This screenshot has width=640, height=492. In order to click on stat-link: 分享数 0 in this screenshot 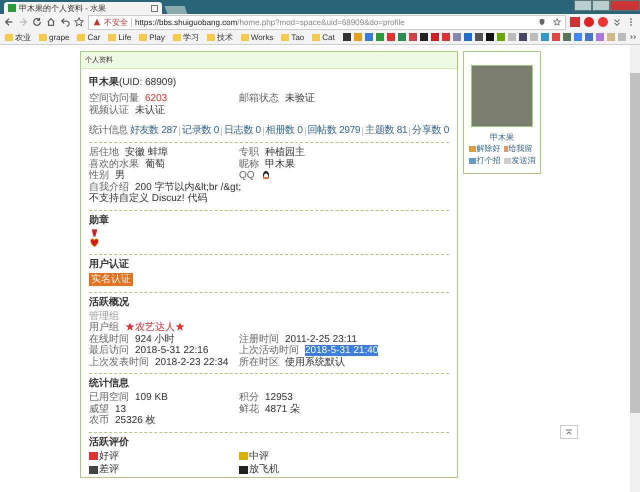, I will do `click(431, 131)`.